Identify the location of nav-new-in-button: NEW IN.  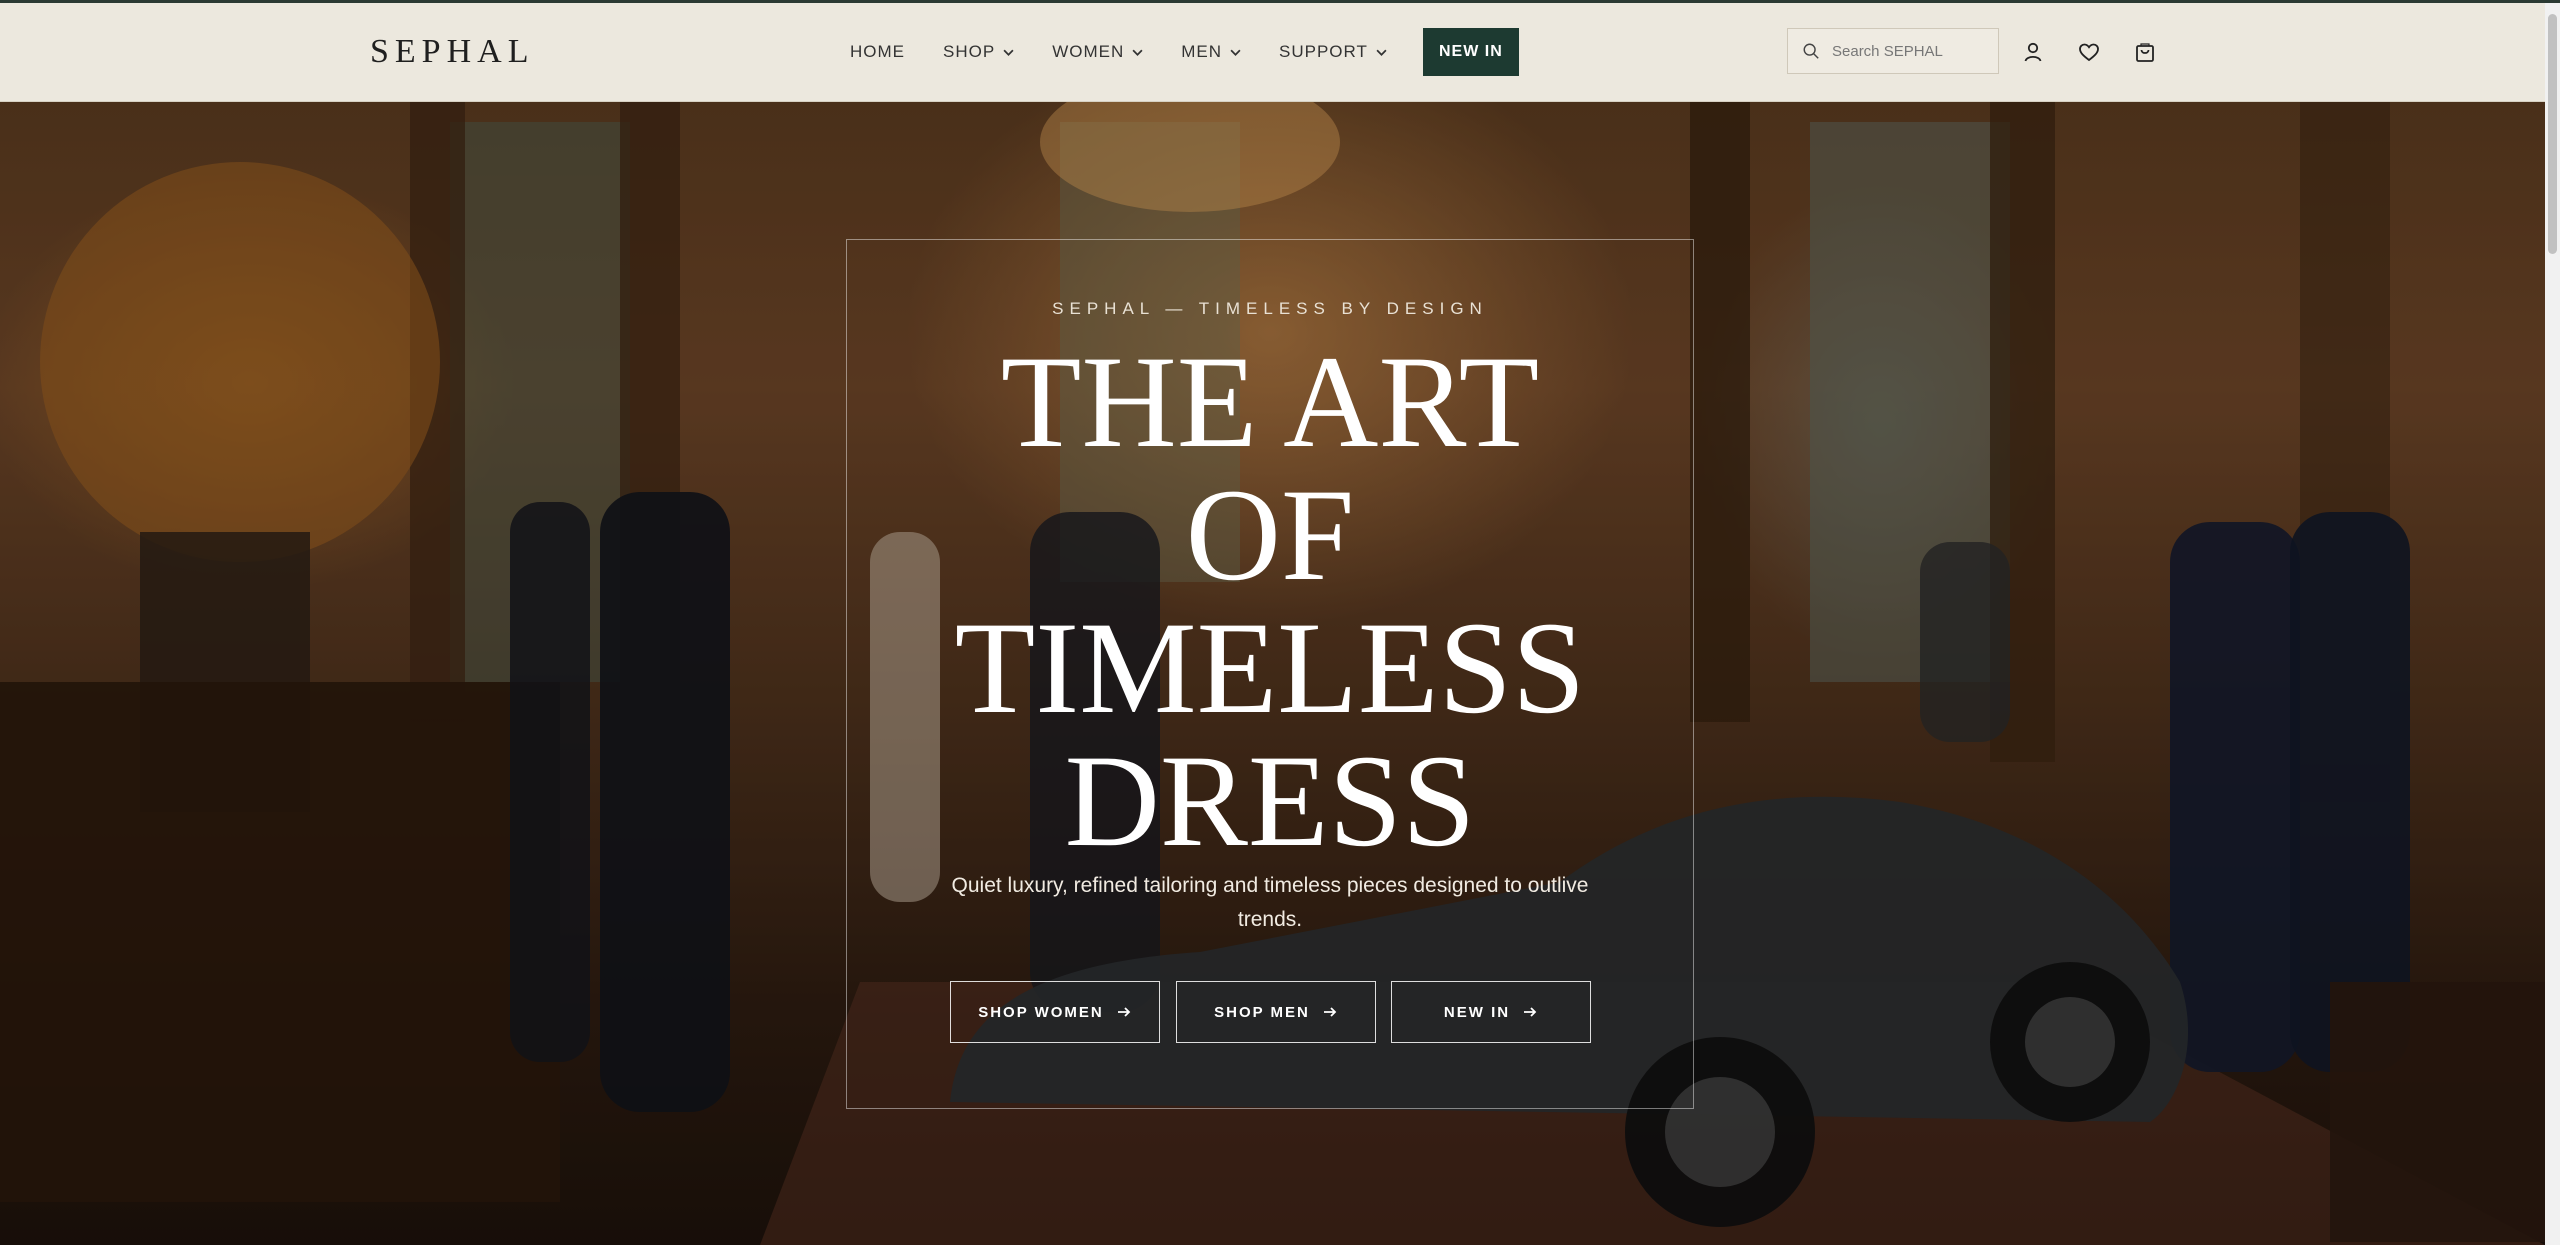
(1470, 52).